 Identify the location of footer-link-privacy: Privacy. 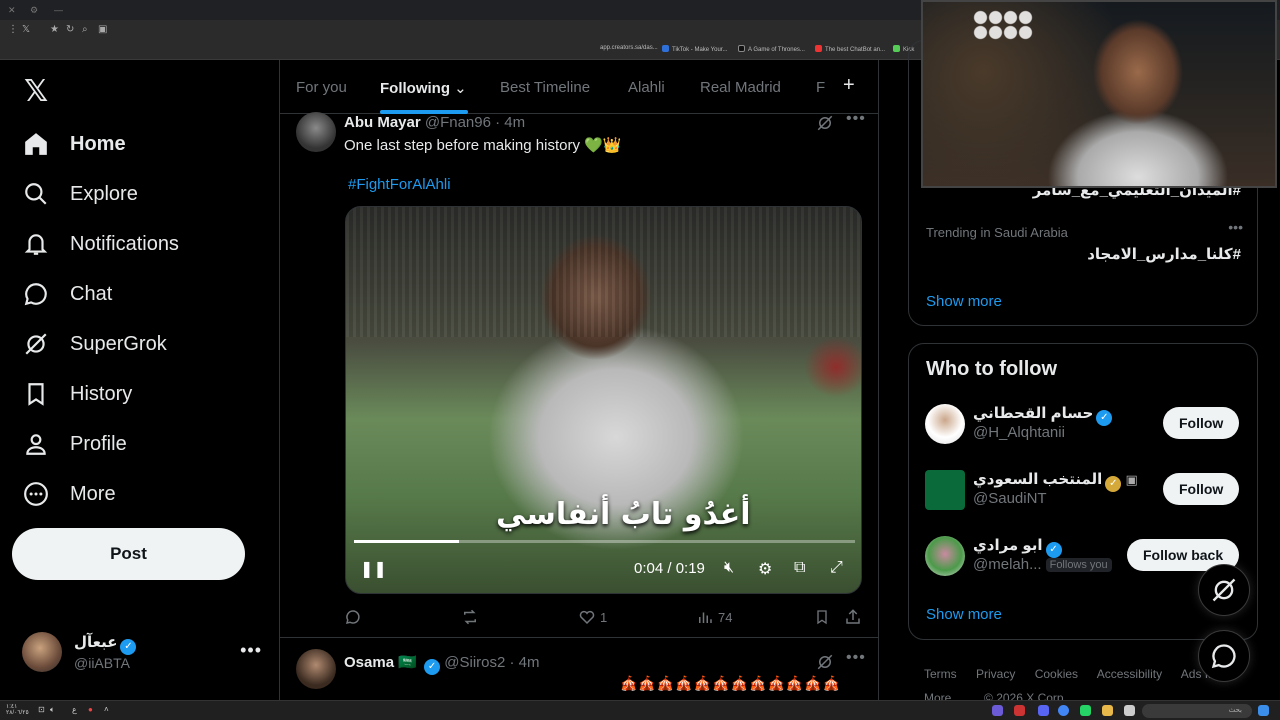
(995, 674).